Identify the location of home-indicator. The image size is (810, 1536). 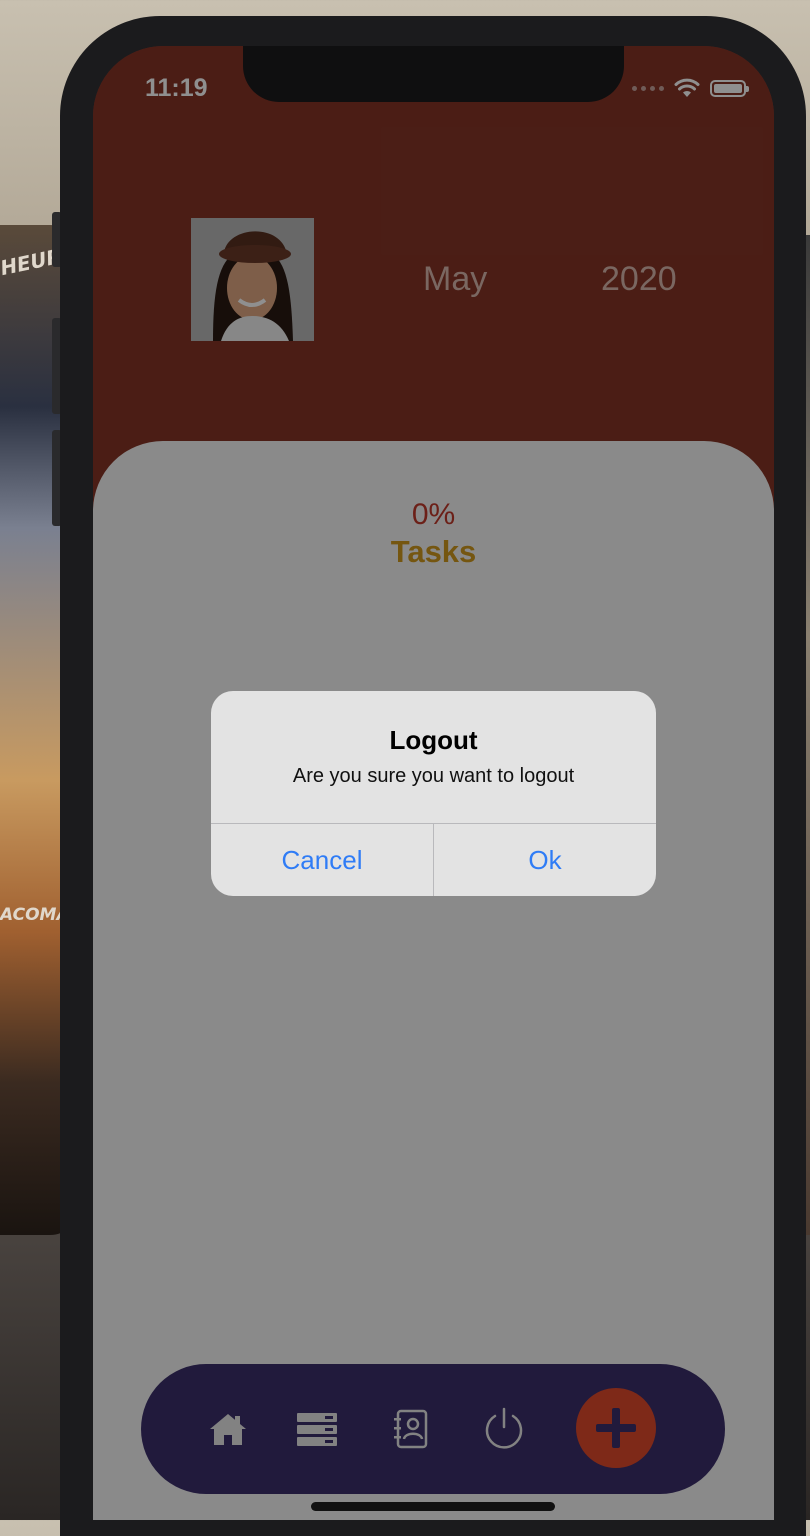
(433, 1506).